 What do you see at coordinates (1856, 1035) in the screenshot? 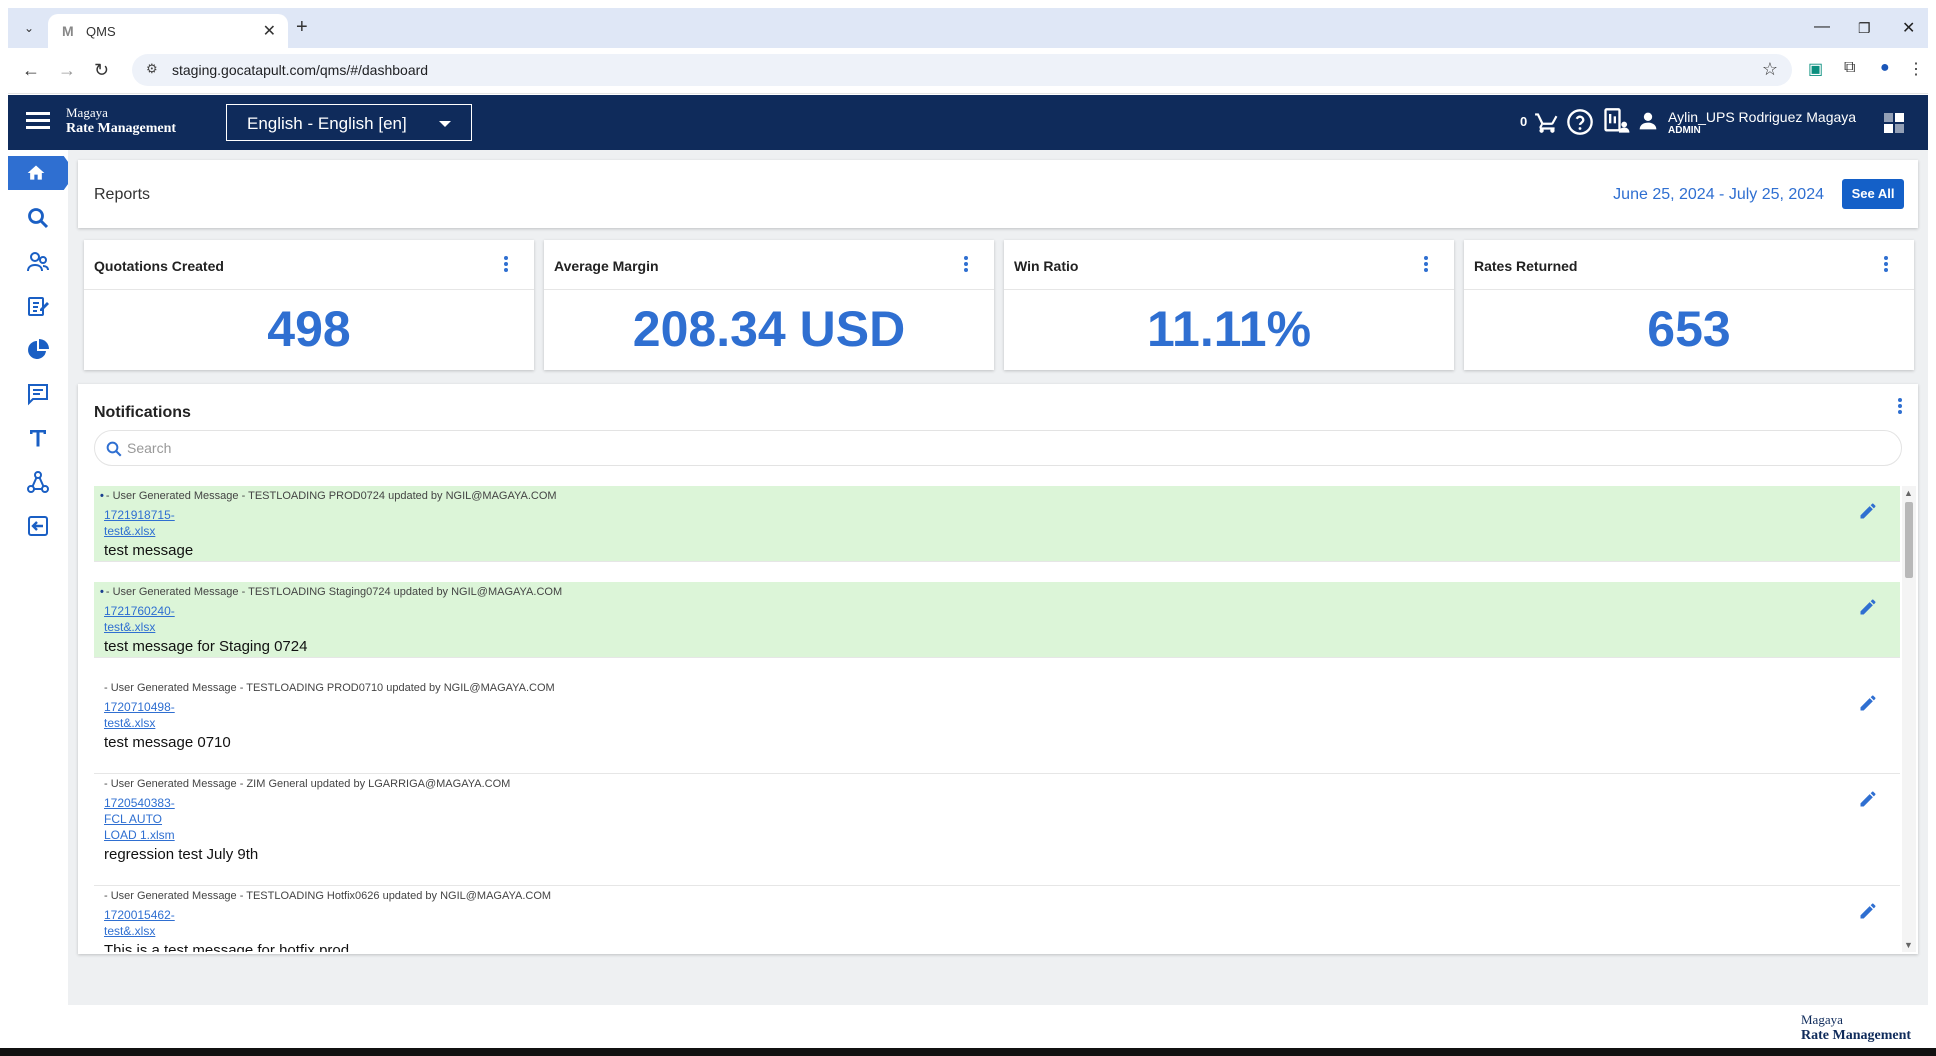
I see `footer-brand-line2: Rate Management` at bounding box center [1856, 1035].